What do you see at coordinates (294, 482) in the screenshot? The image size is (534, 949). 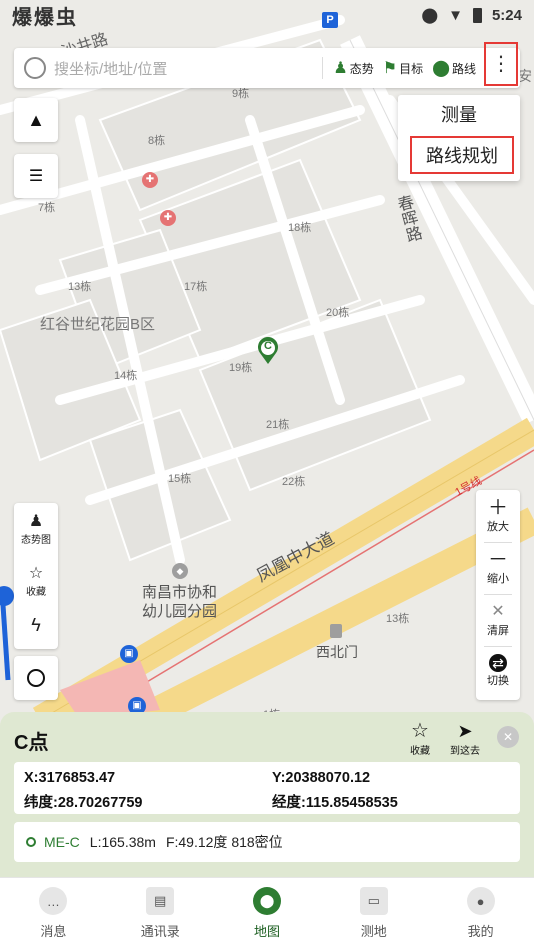 I see `building-label: 22栋` at bounding box center [294, 482].